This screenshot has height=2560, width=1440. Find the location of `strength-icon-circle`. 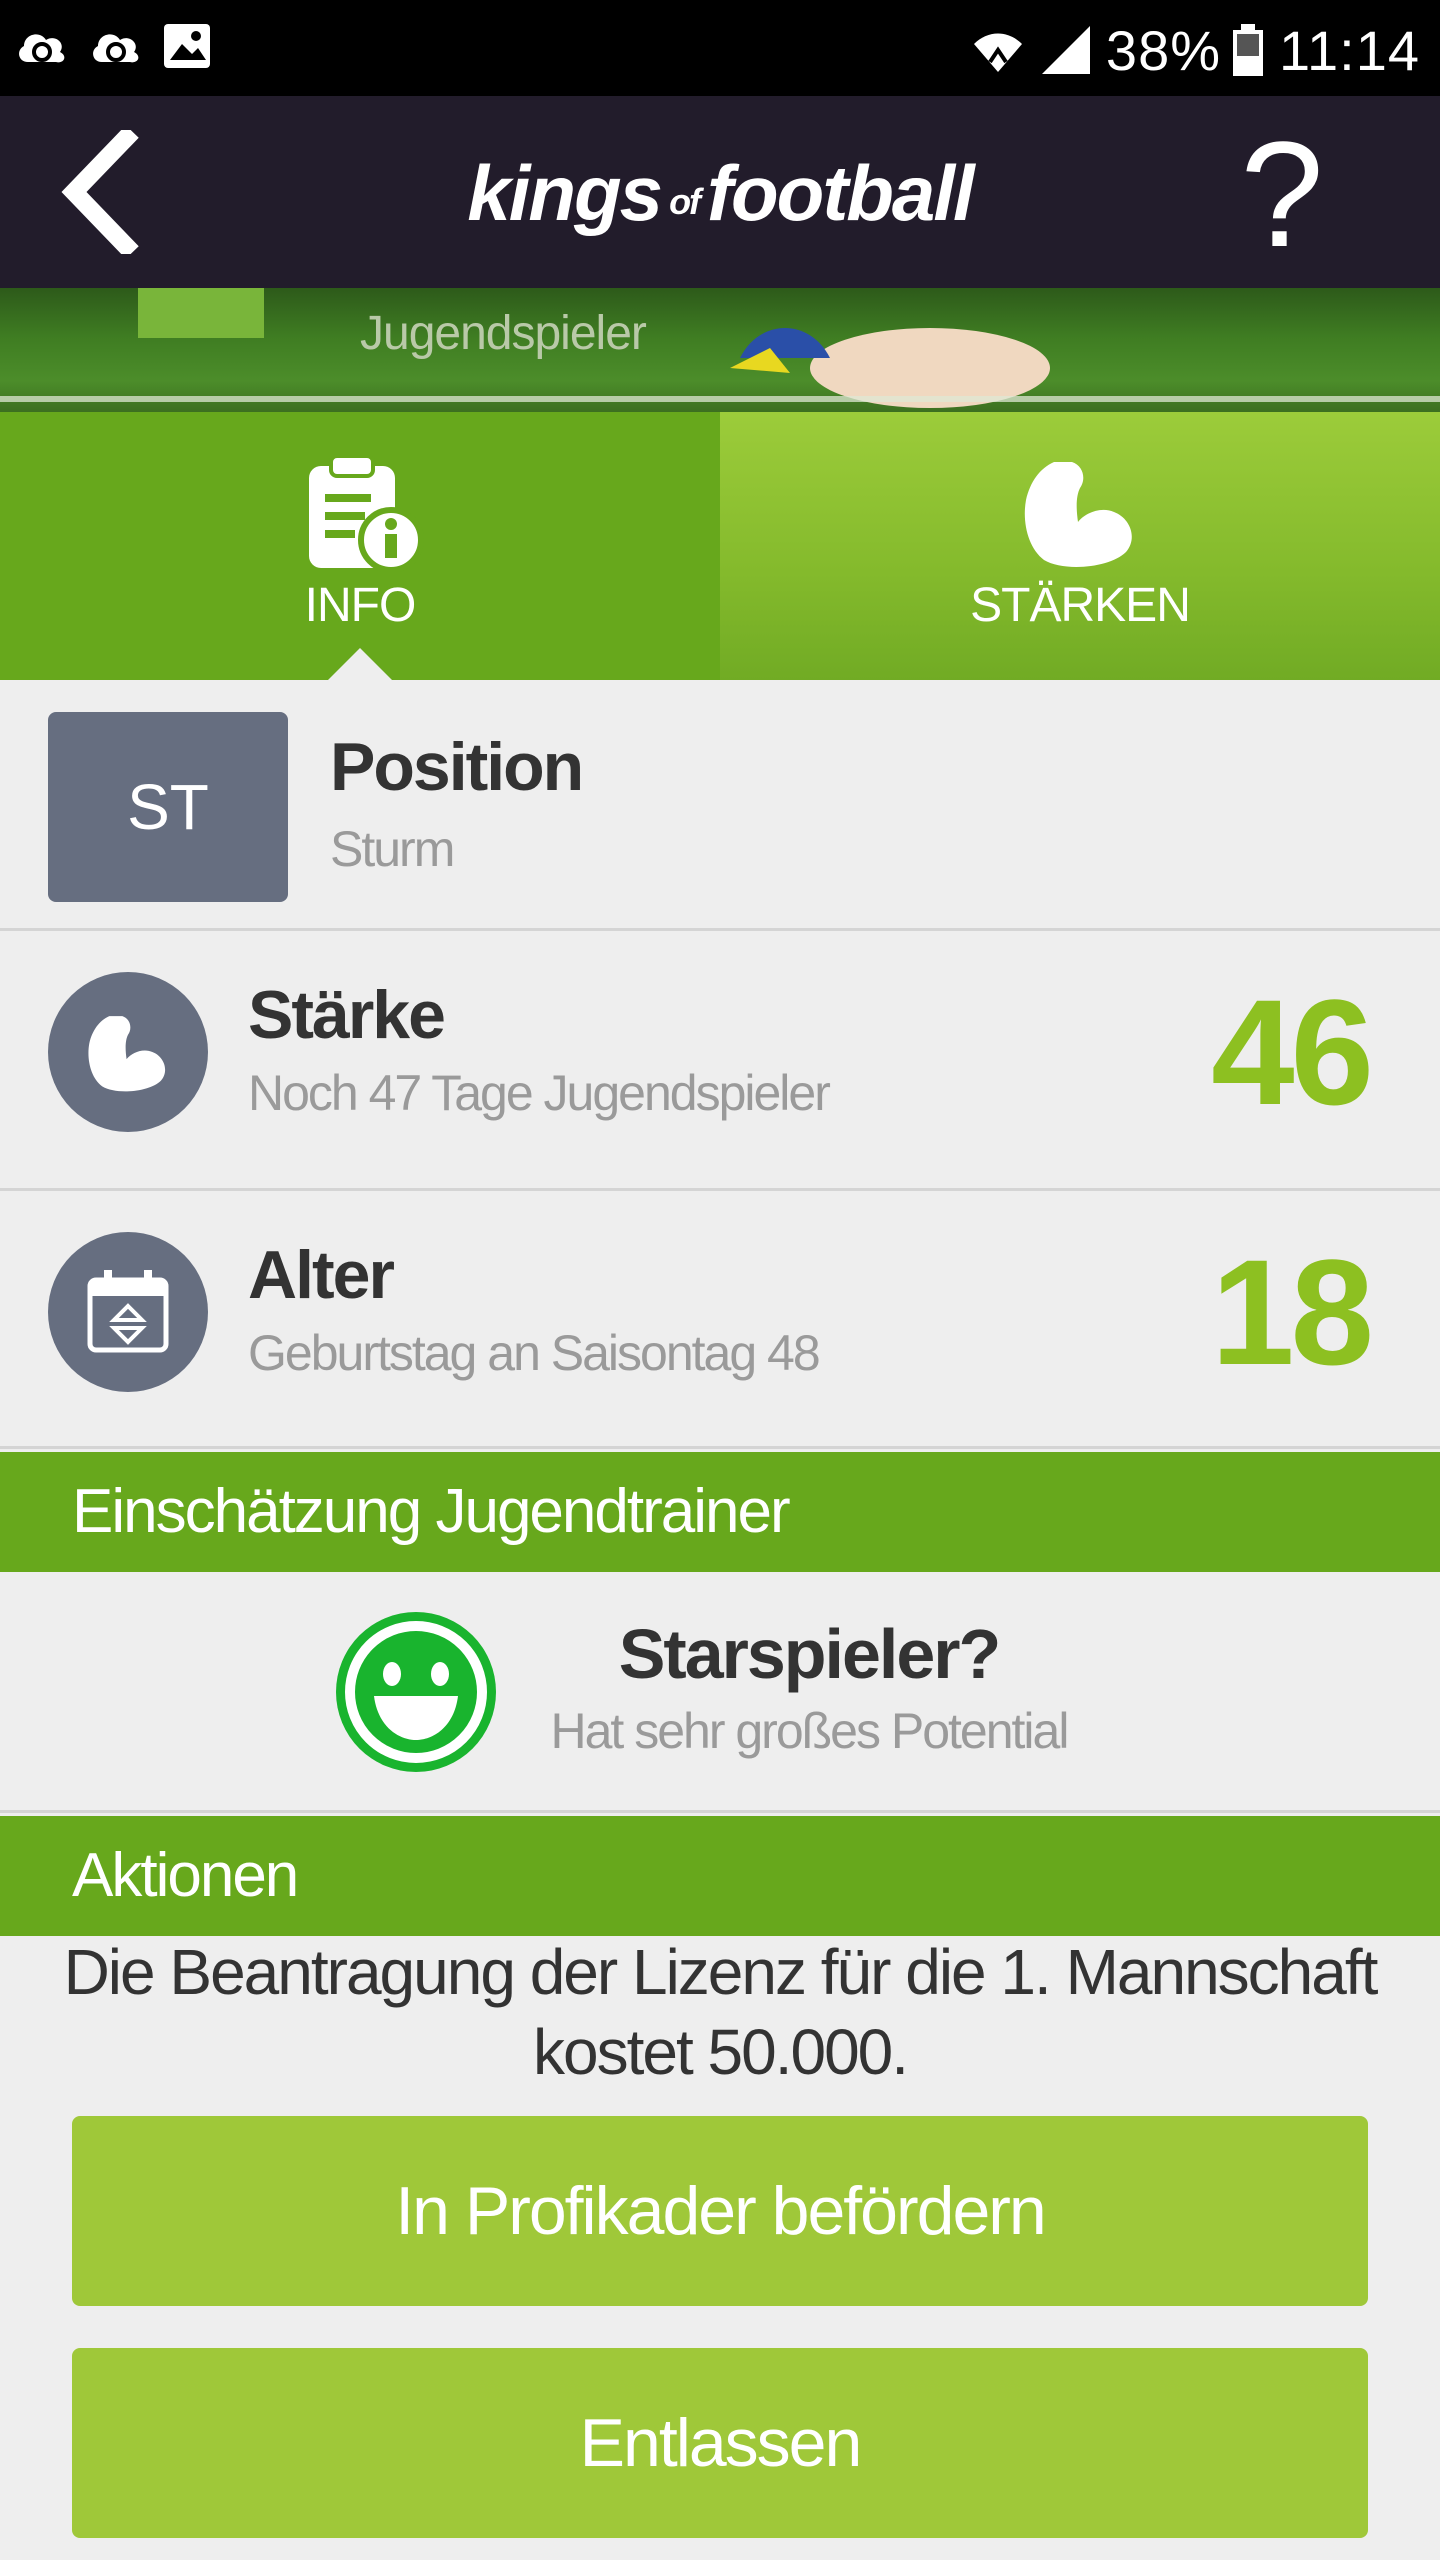

strength-icon-circle is located at coordinates (128, 1052).